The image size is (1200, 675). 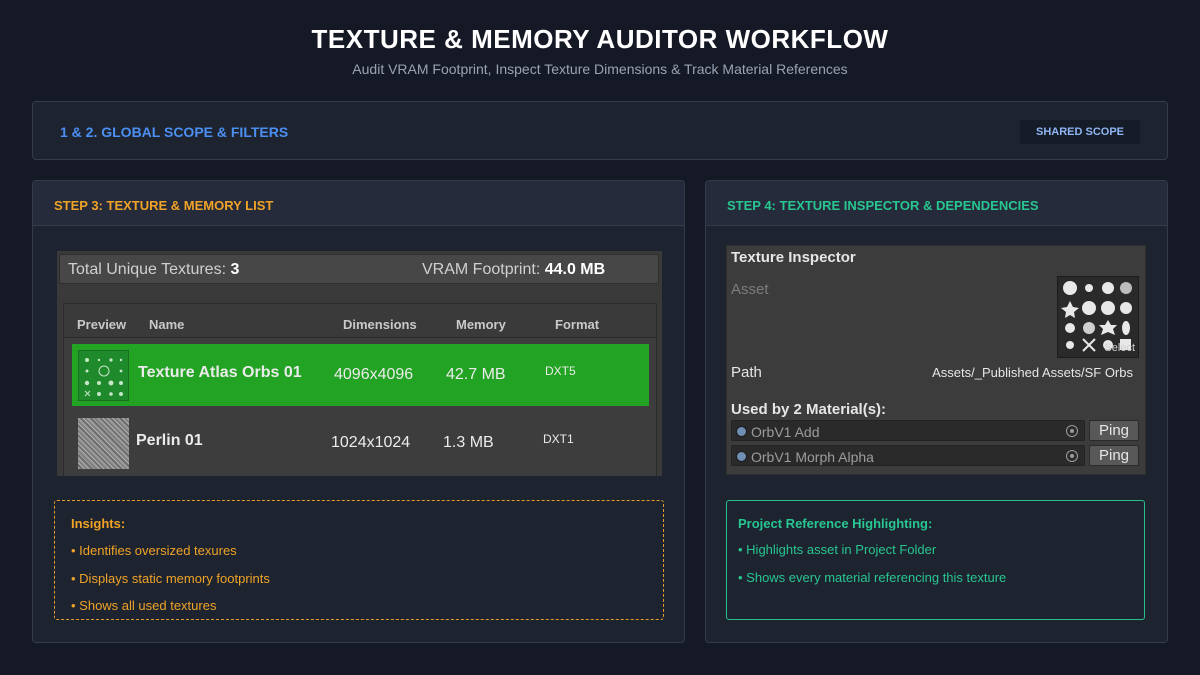 What do you see at coordinates (169, 440) in the screenshot?
I see `texture-name: Perlin 01` at bounding box center [169, 440].